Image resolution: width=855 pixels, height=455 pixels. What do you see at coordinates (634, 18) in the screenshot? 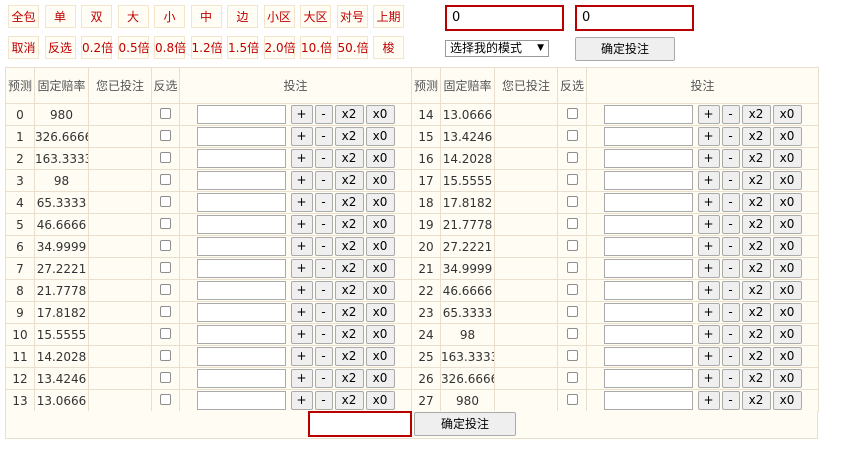
I see `unit-amount-input: 0` at bounding box center [634, 18].